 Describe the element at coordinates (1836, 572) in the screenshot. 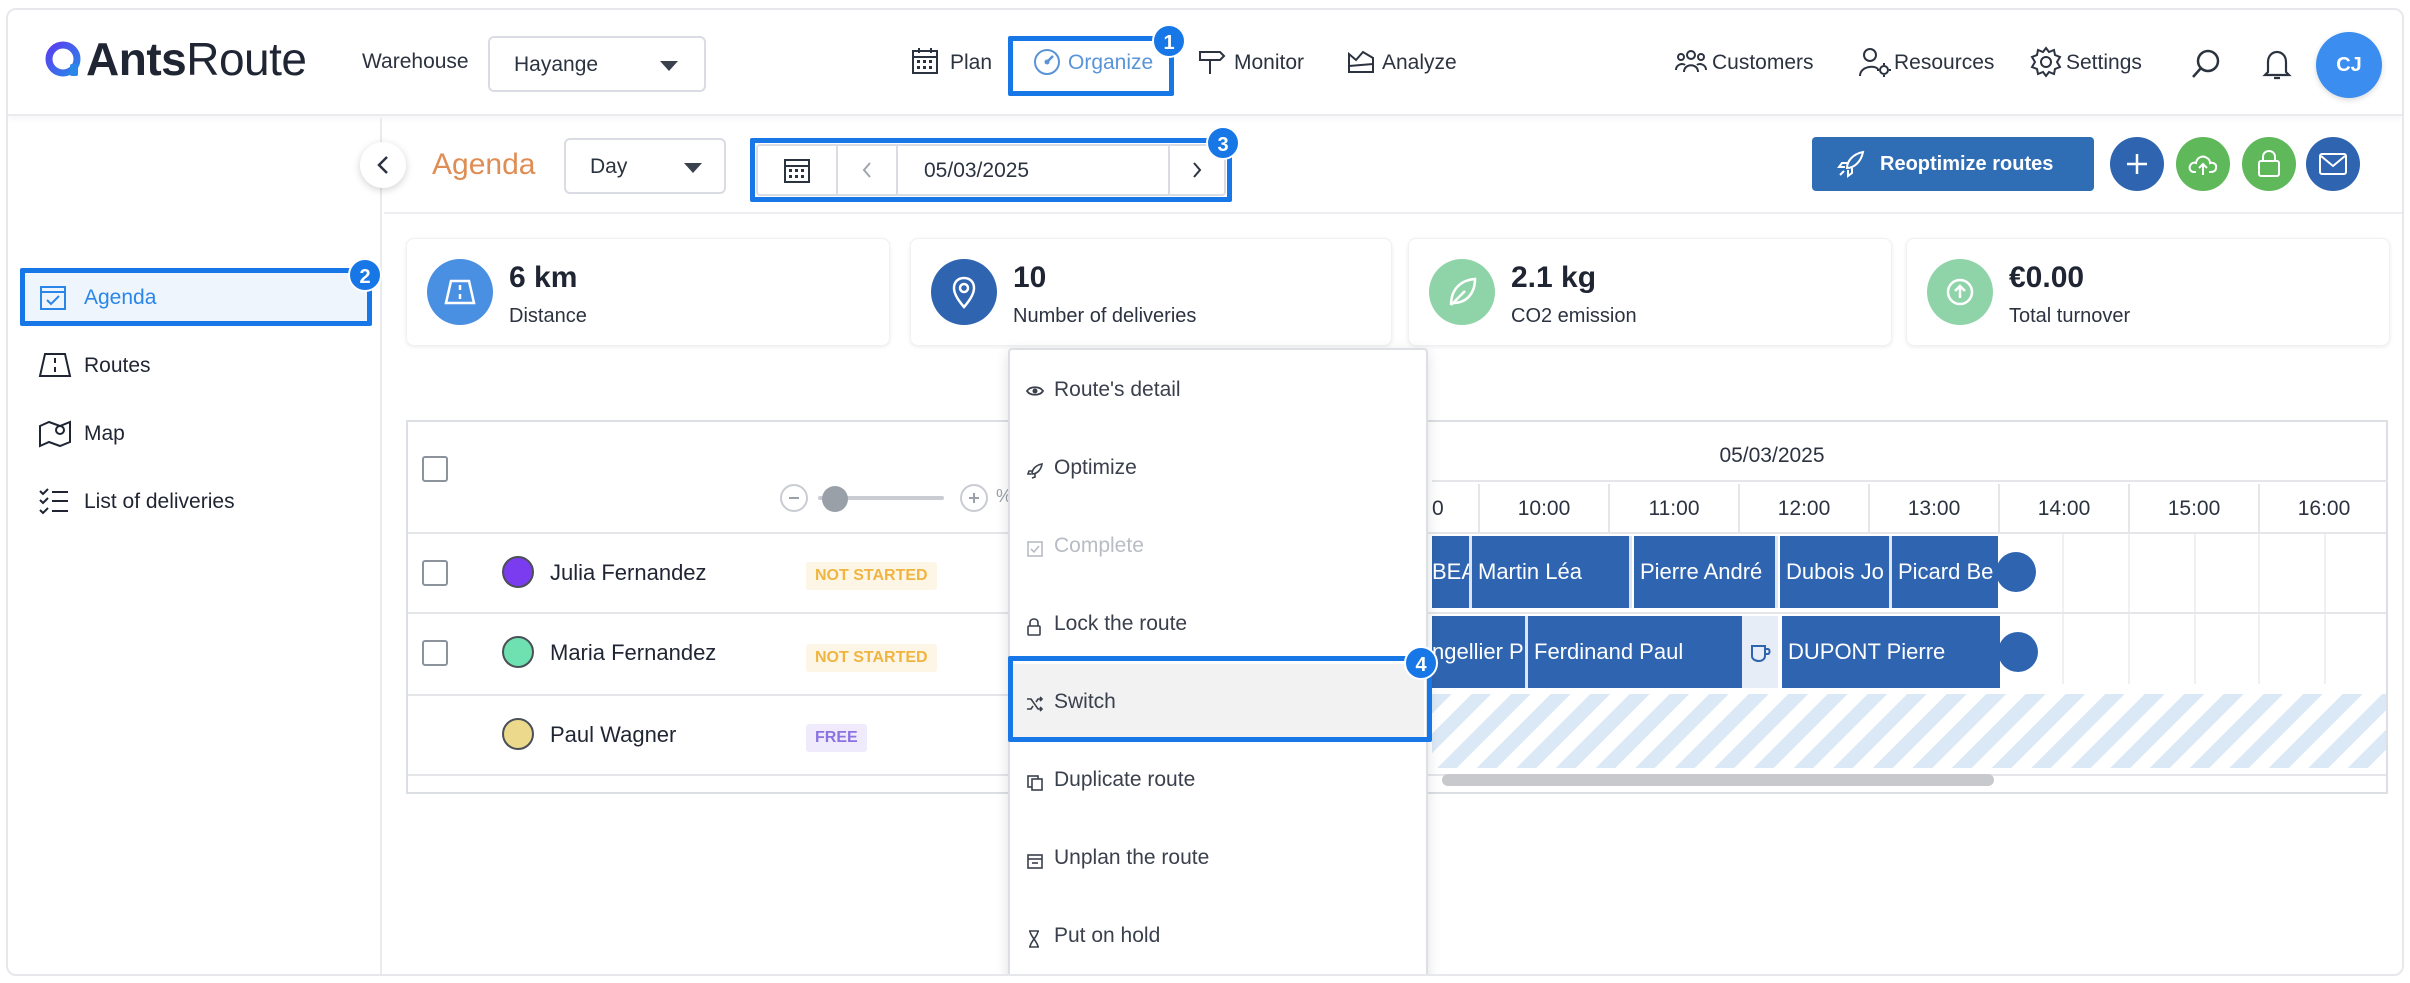

I see `delivery-block: Dubois Jo` at that location.